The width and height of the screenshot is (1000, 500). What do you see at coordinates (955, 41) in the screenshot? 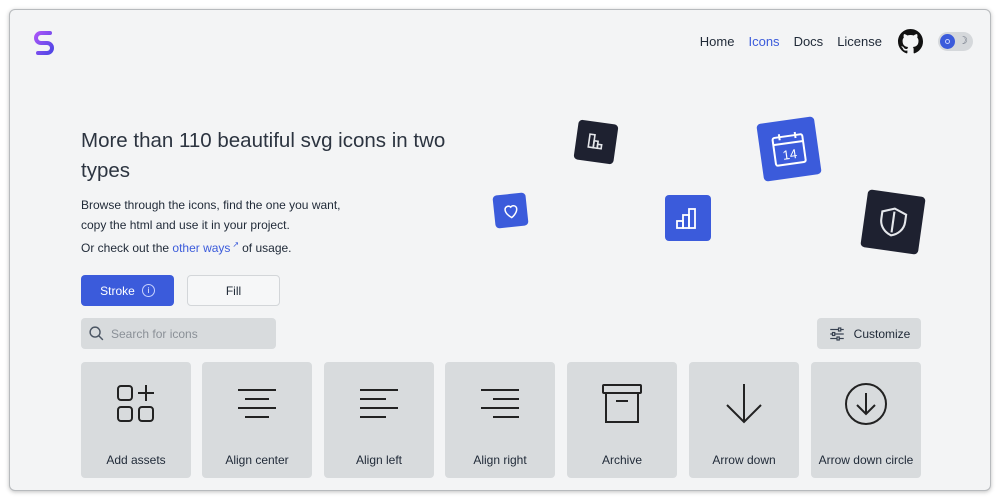
I see `theme-toggle: ☽` at bounding box center [955, 41].